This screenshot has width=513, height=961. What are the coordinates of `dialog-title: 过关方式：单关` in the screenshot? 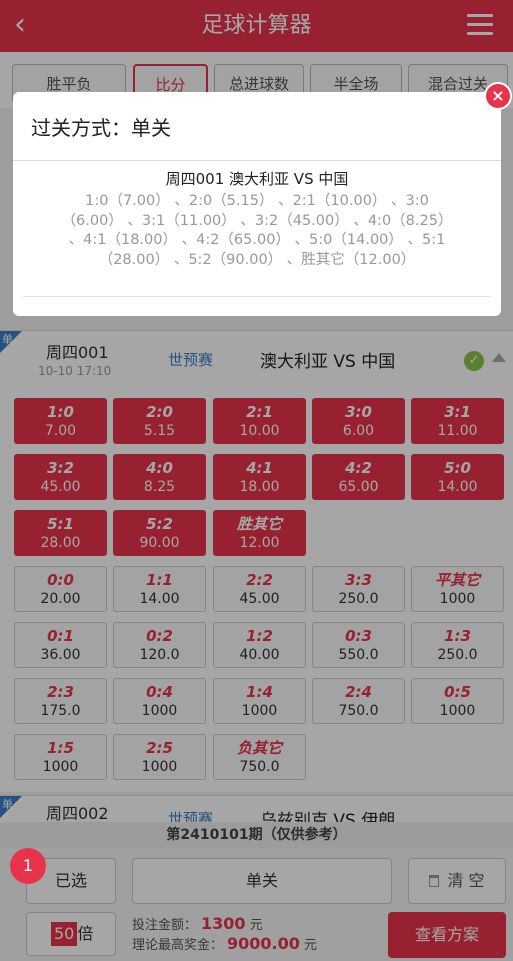 It's located at (101, 128).